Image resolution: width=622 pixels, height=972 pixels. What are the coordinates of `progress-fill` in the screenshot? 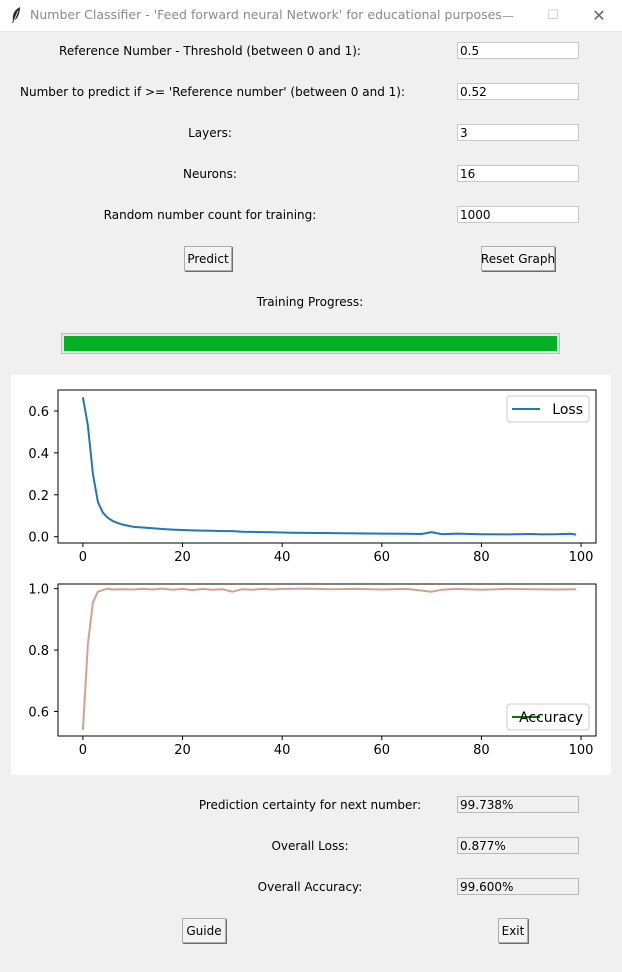 It's located at (310, 343).